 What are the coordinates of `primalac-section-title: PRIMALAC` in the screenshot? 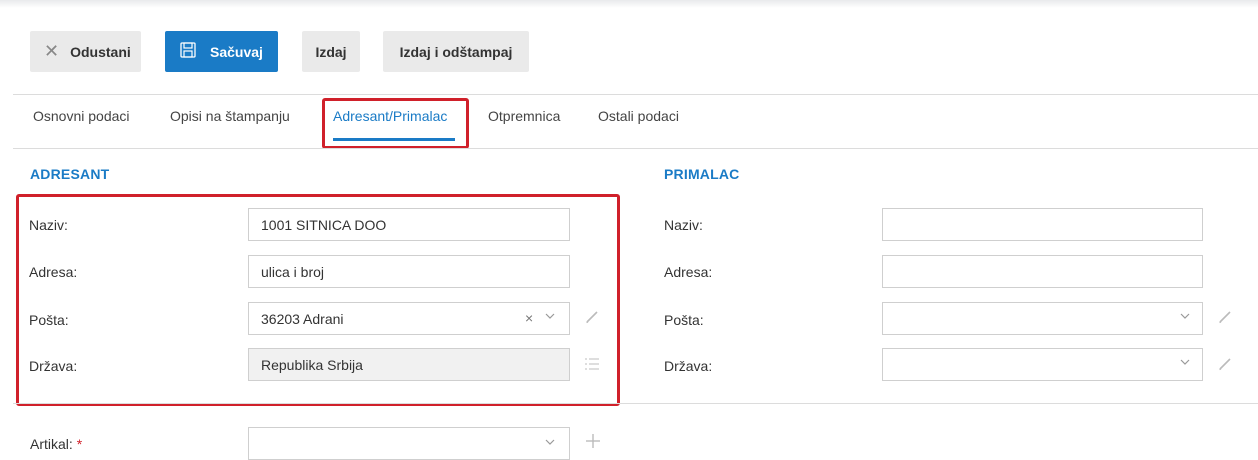 It's located at (702, 174).